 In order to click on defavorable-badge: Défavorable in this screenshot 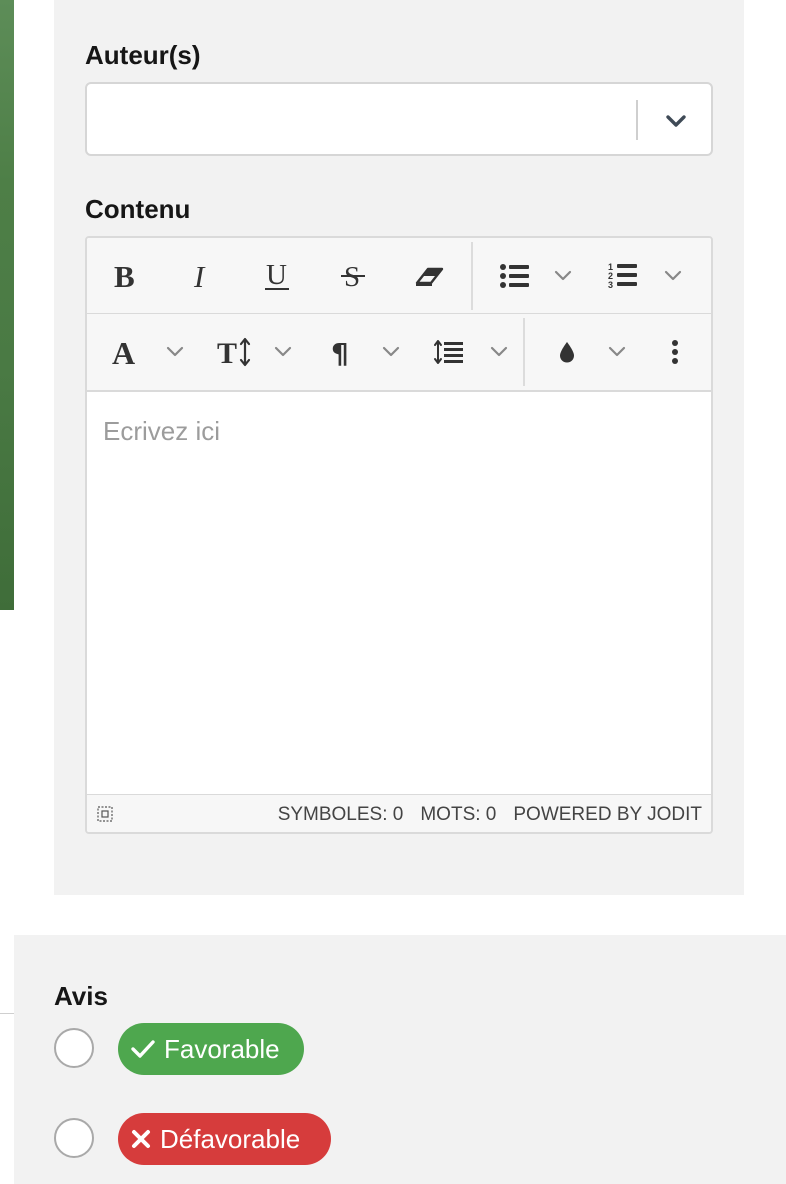, I will do `click(224, 1139)`.